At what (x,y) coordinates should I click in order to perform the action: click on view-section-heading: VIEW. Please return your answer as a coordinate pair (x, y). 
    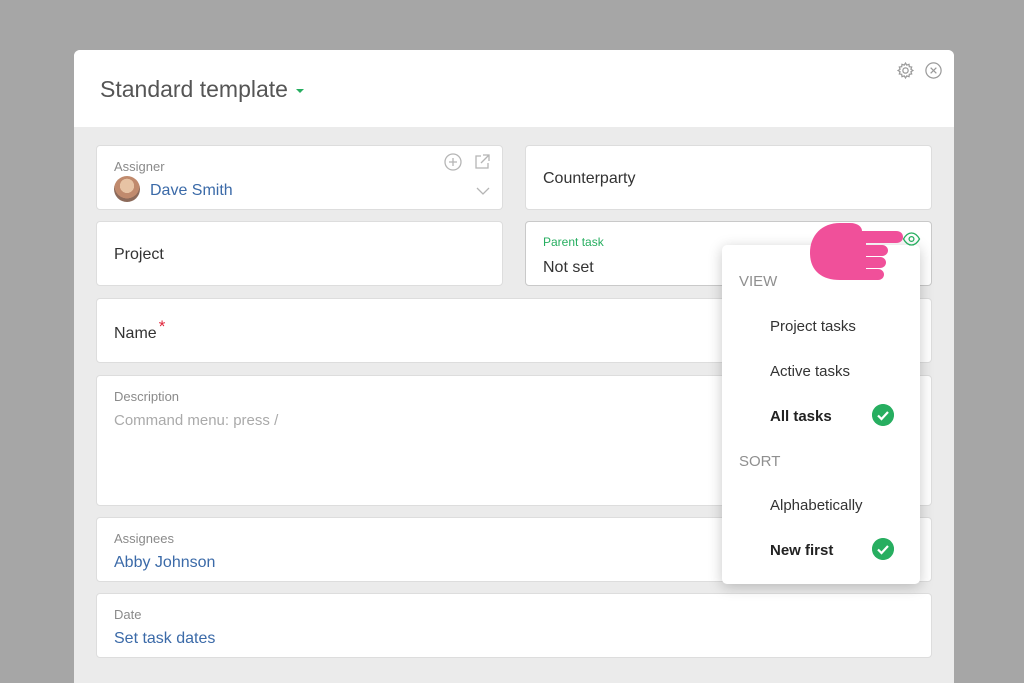
    Looking at the image, I should click on (758, 281).